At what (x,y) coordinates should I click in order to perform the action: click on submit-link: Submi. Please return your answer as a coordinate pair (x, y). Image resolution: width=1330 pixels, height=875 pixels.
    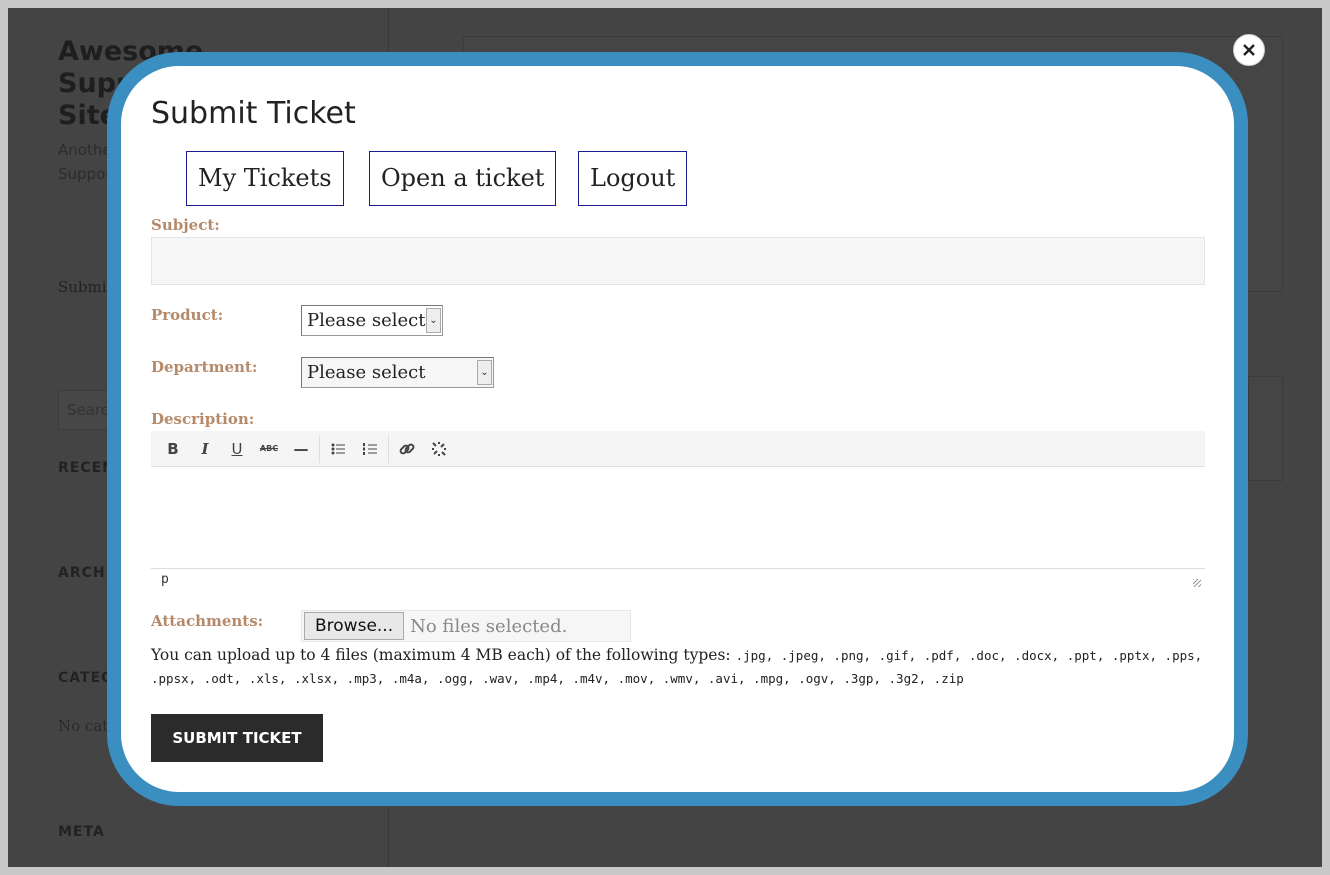
    Looking at the image, I should click on (82, 287).